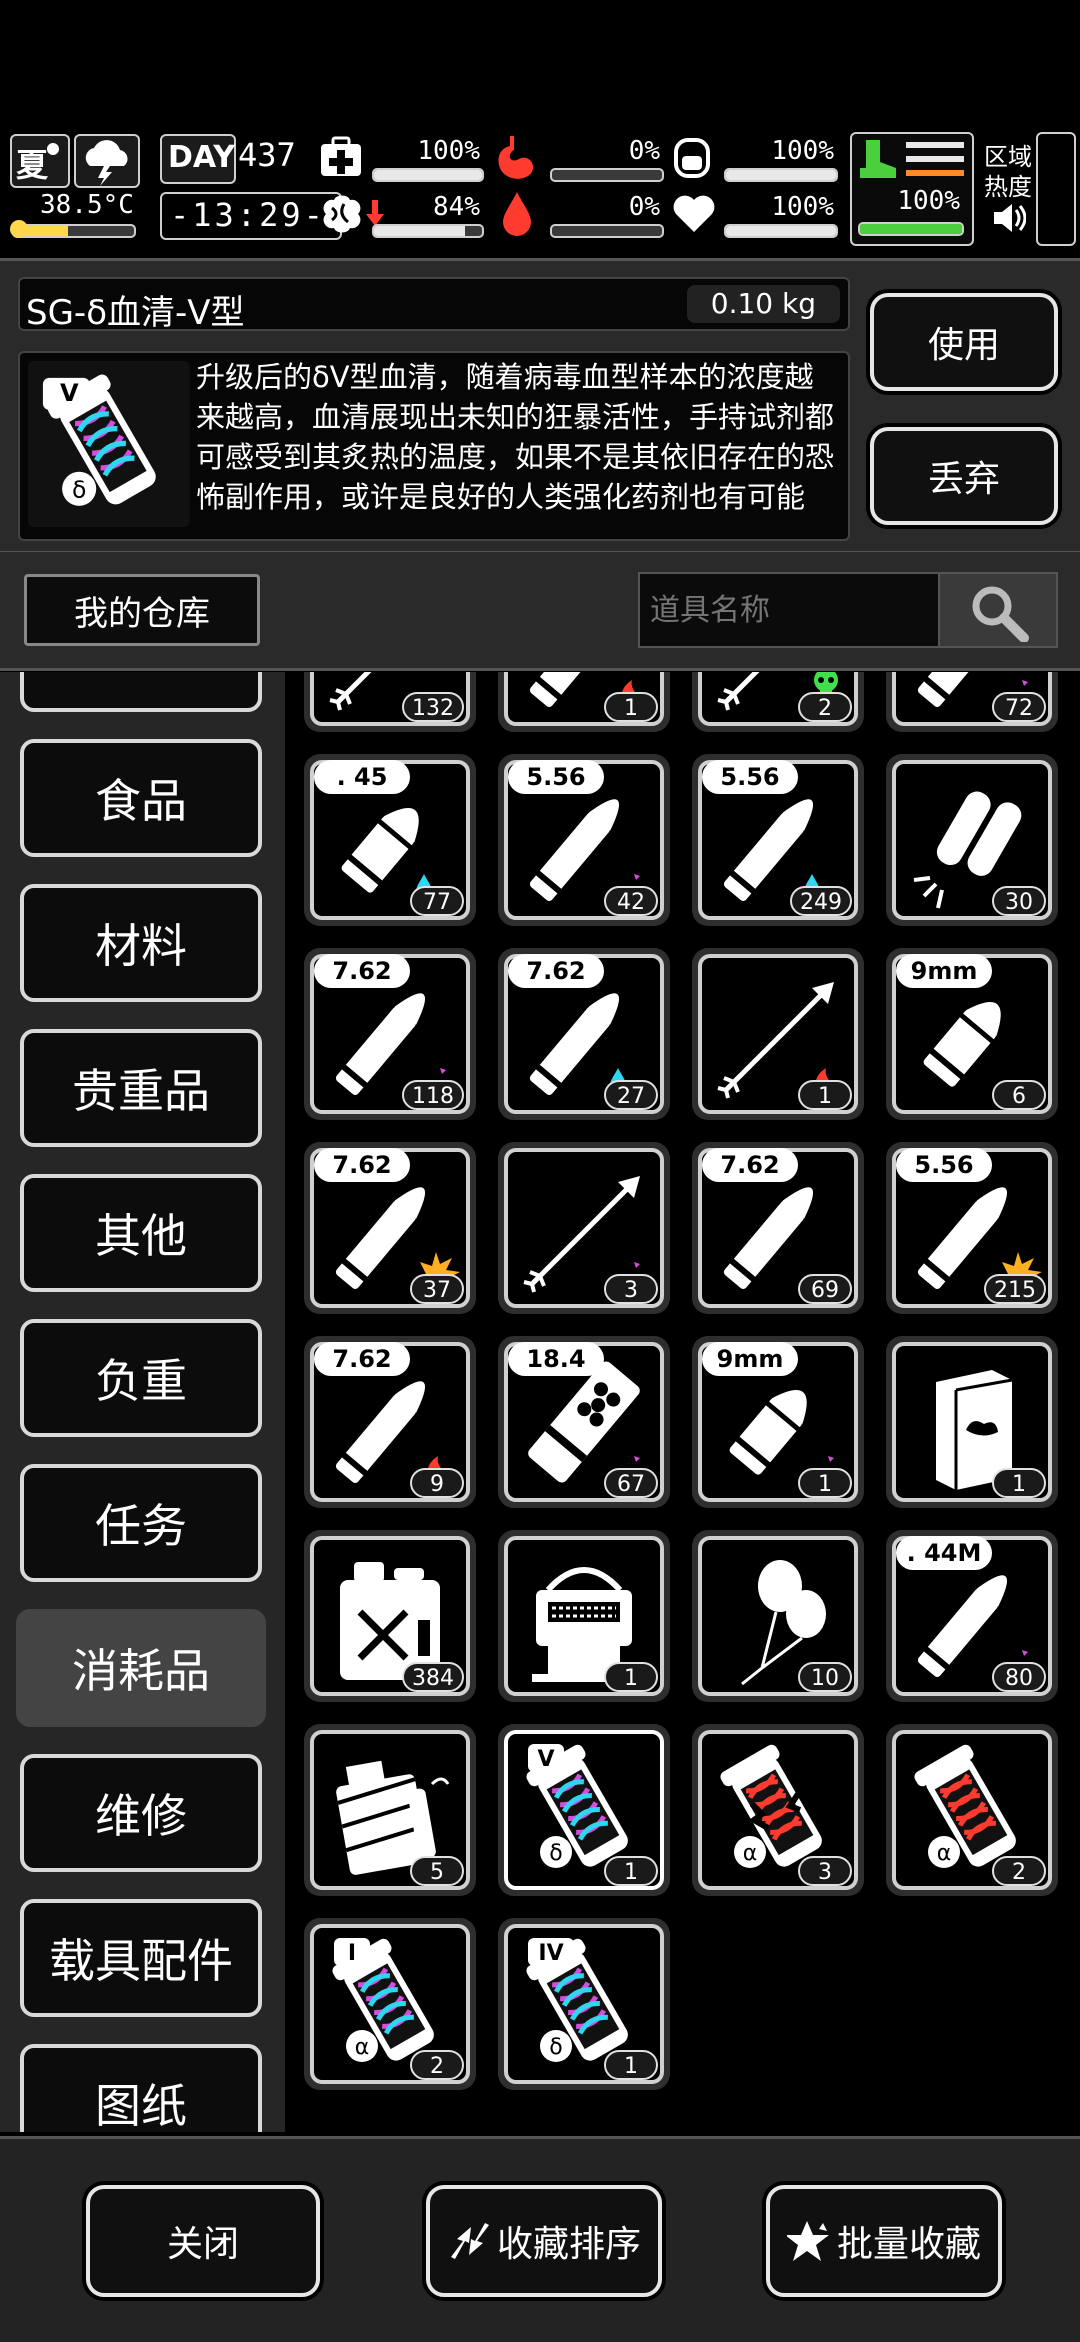 This screenshot has height=2342, width=1080. I want to click on inventory-slot: 30, so click(972, 840).